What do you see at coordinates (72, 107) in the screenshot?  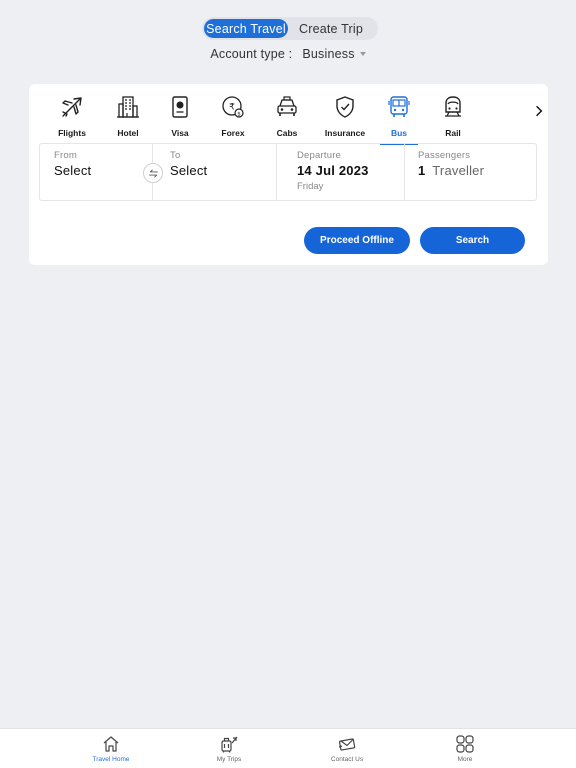 I see `plane-icon` at bounding box center [72, 107].